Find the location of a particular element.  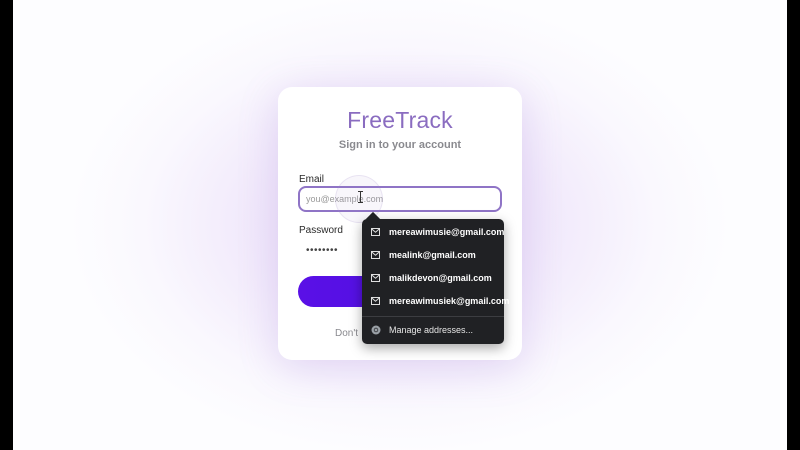

email-input is located at coordinates (400, 199).